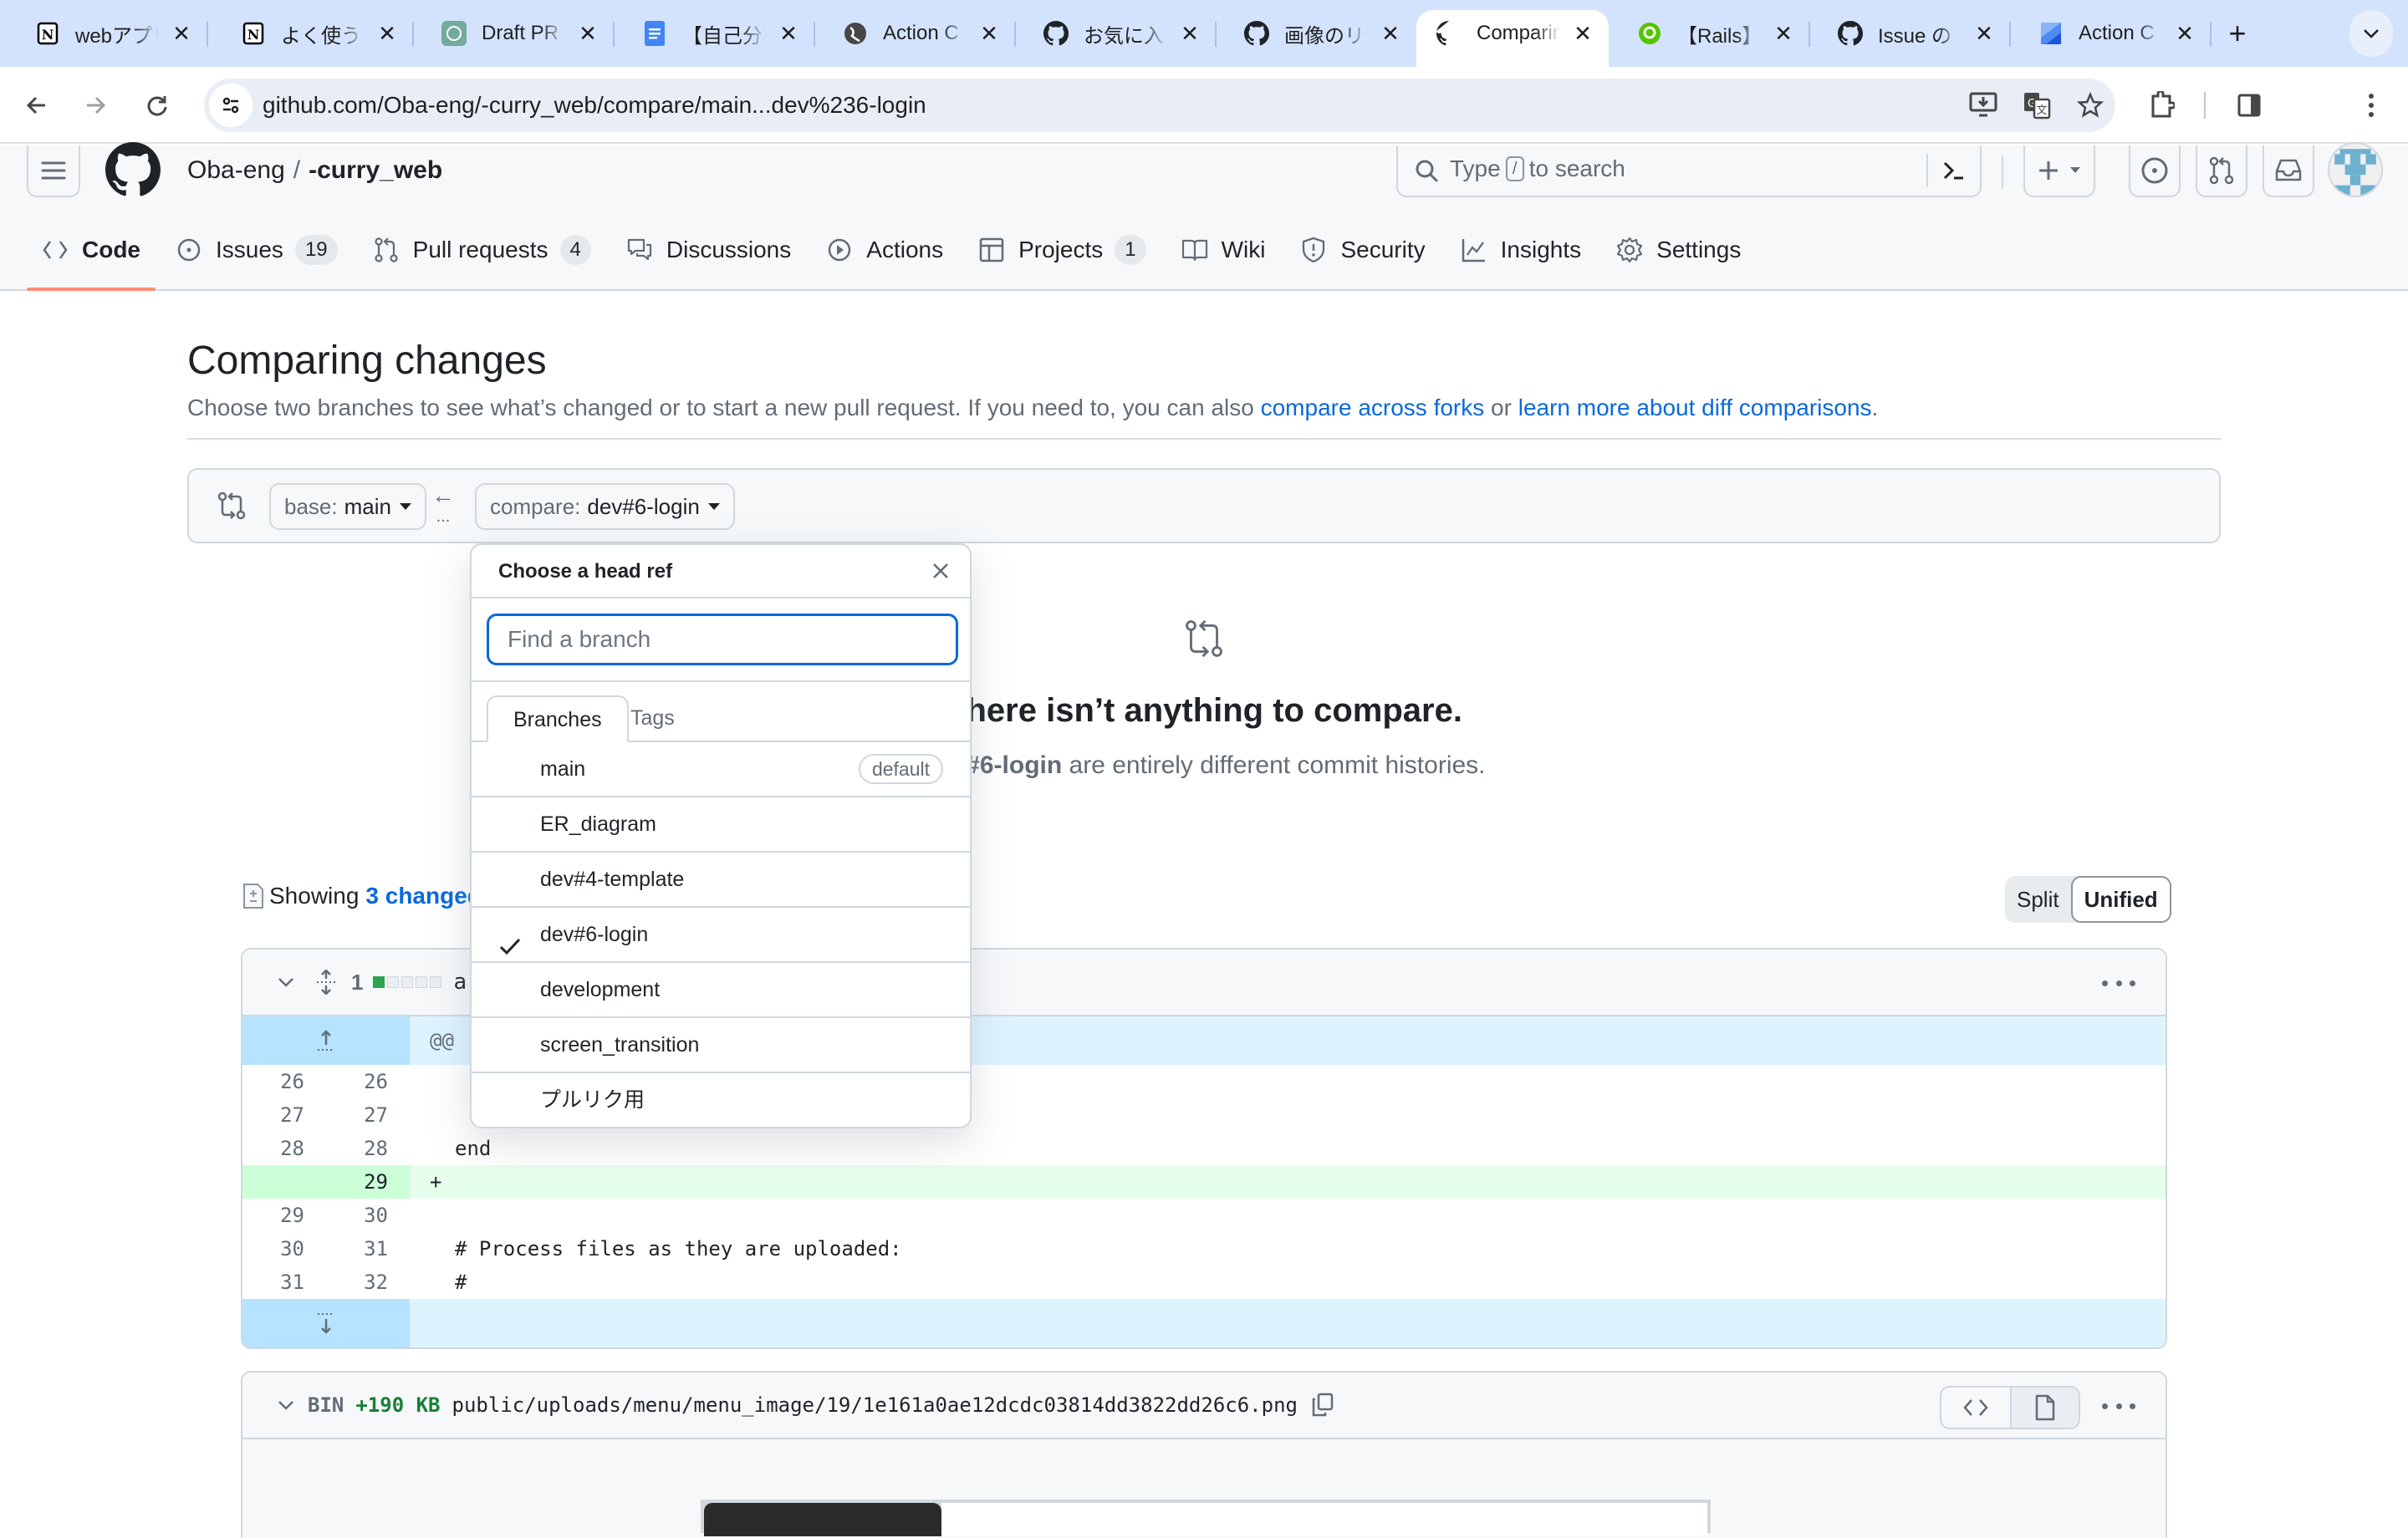 Image resolution: width=2408 pixels, height=1538 pixels. What do you see at coordinates (37, 105) in the screenshot?
I see `back-button` at bounding box center [37, 105].